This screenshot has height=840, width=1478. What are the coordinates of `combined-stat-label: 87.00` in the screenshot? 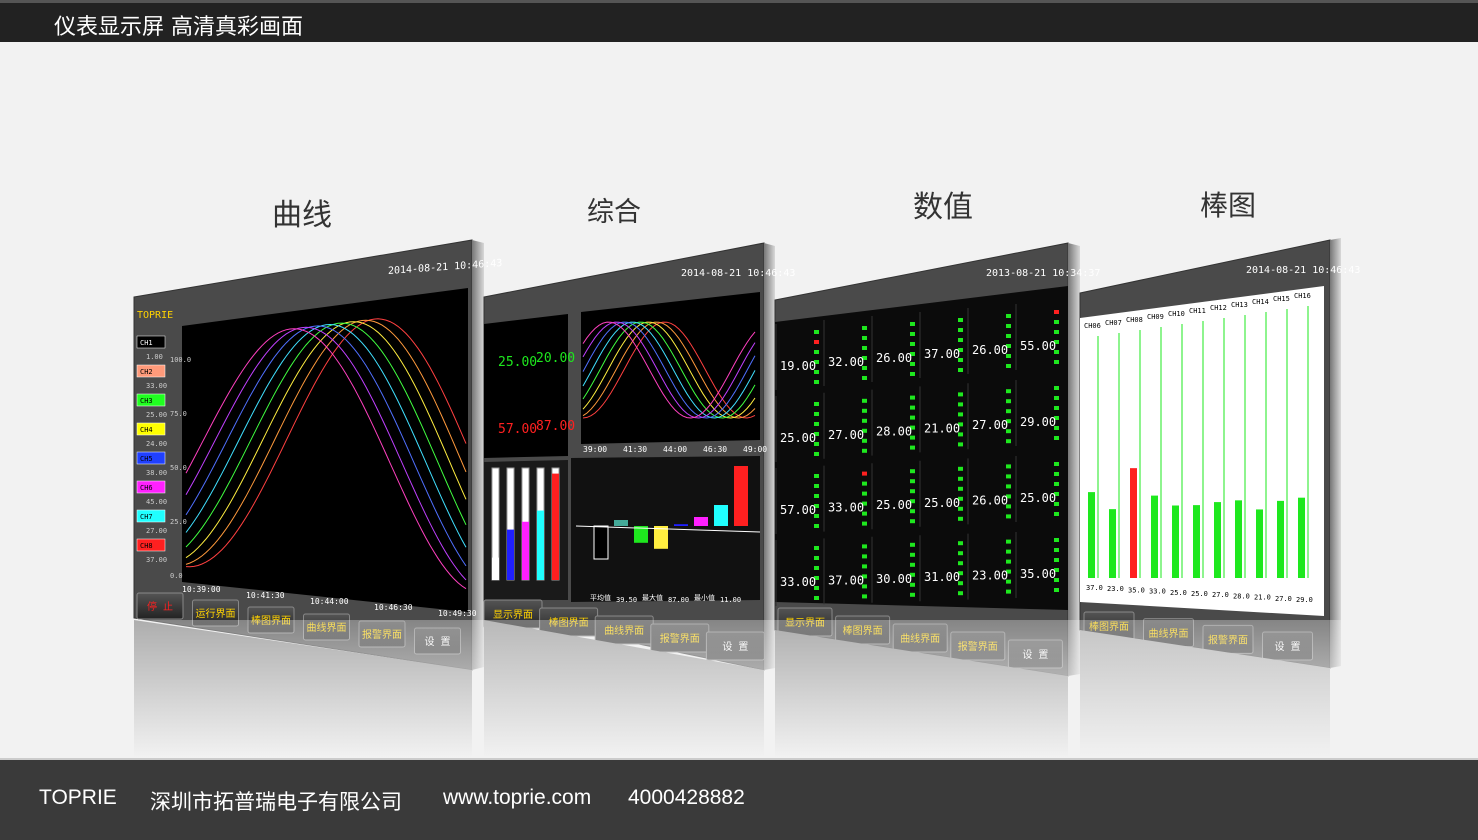 It's located at (678, 600).